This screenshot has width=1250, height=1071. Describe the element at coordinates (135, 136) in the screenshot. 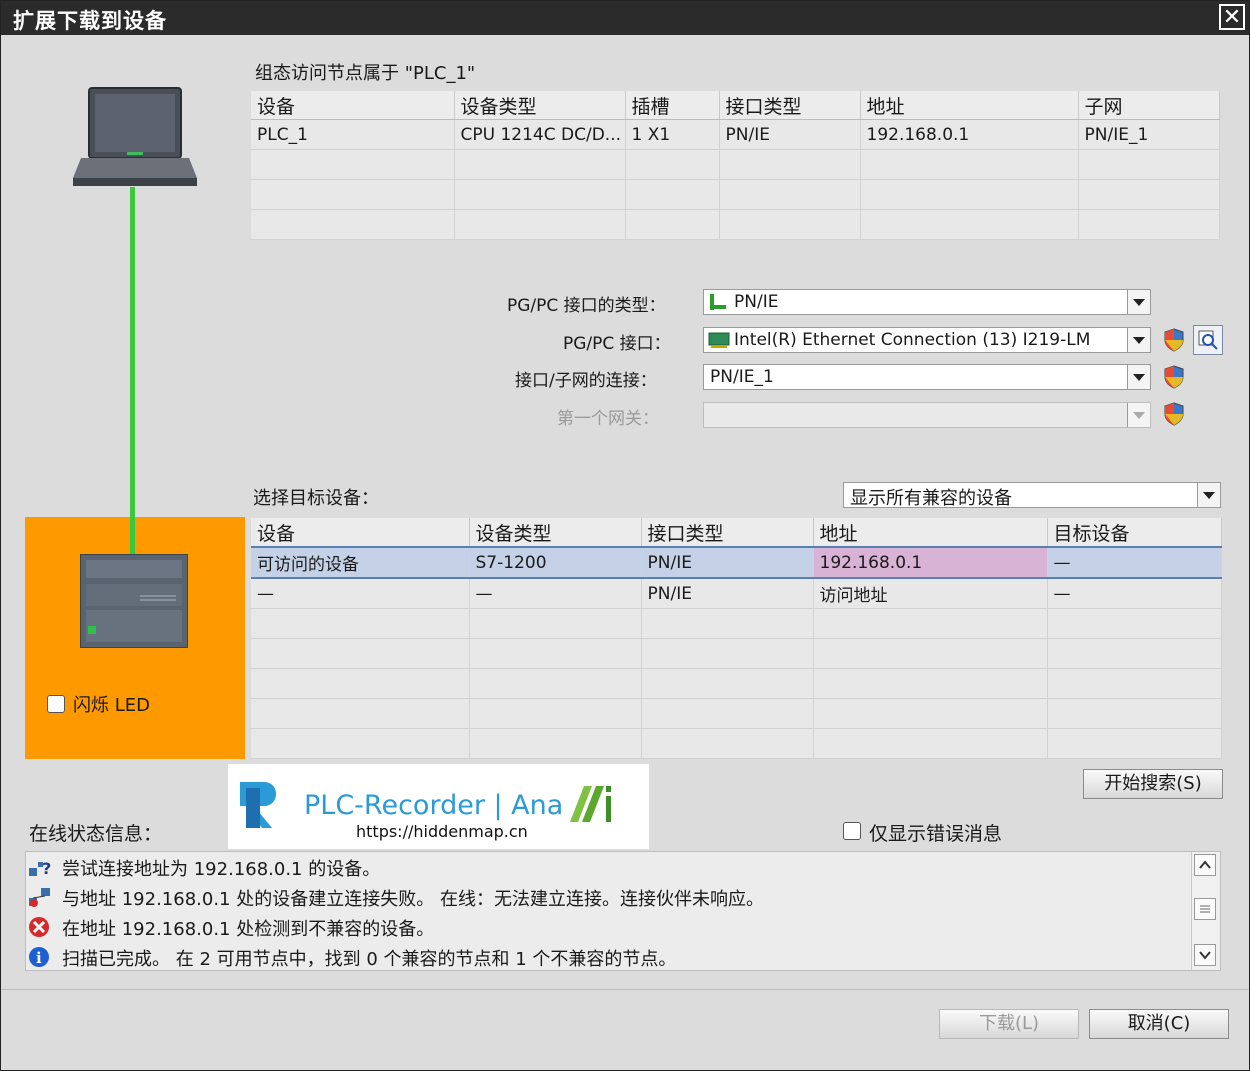

I see `laptop-icon` at that location.